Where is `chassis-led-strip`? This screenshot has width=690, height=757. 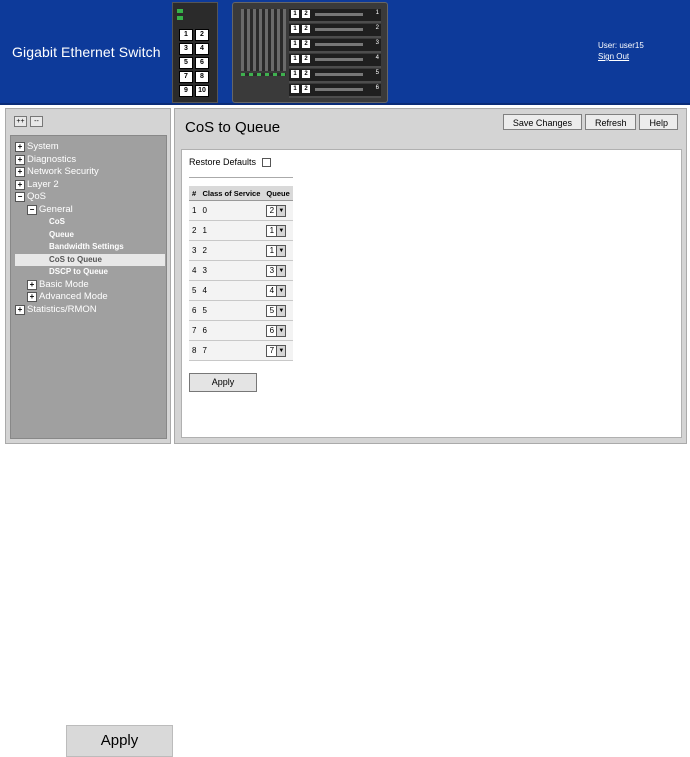
chassis-led-strip is located at coordinates (263, 74).